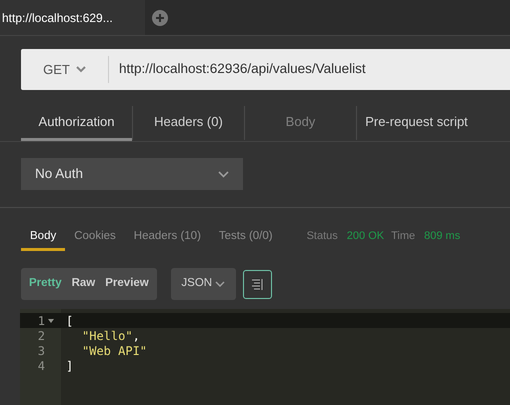 This screenshot has height=405, width=510. Describe the element at coordinates (69, 365) in the screenshot. I see `code-line: ]` at that location.